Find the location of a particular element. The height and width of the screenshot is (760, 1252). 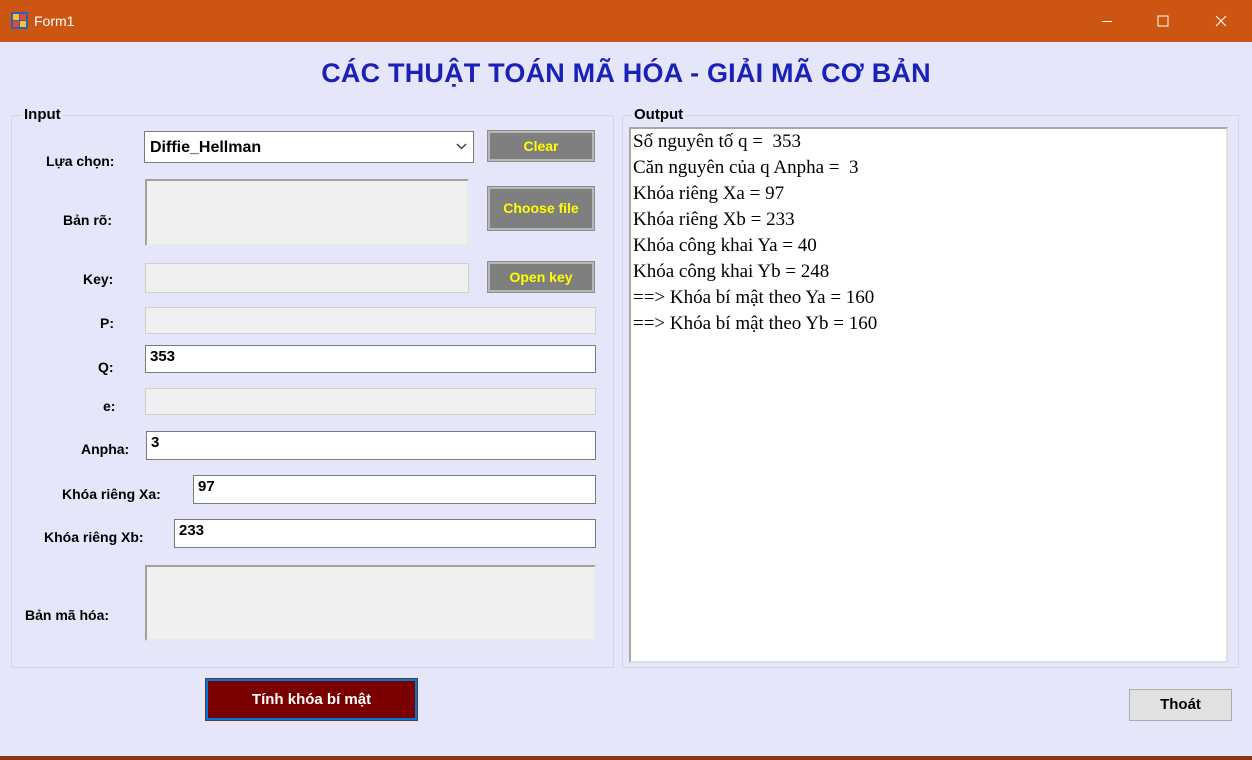

input-group-label: Input is located at coordinates (42, 114).